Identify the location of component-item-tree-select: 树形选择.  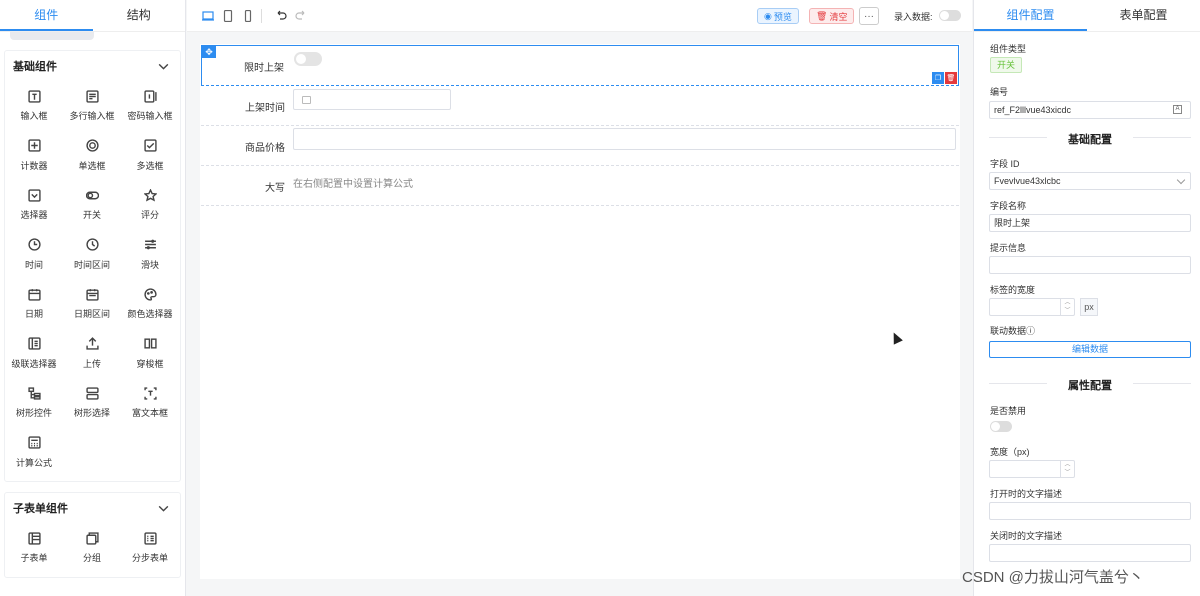
(92, 407).